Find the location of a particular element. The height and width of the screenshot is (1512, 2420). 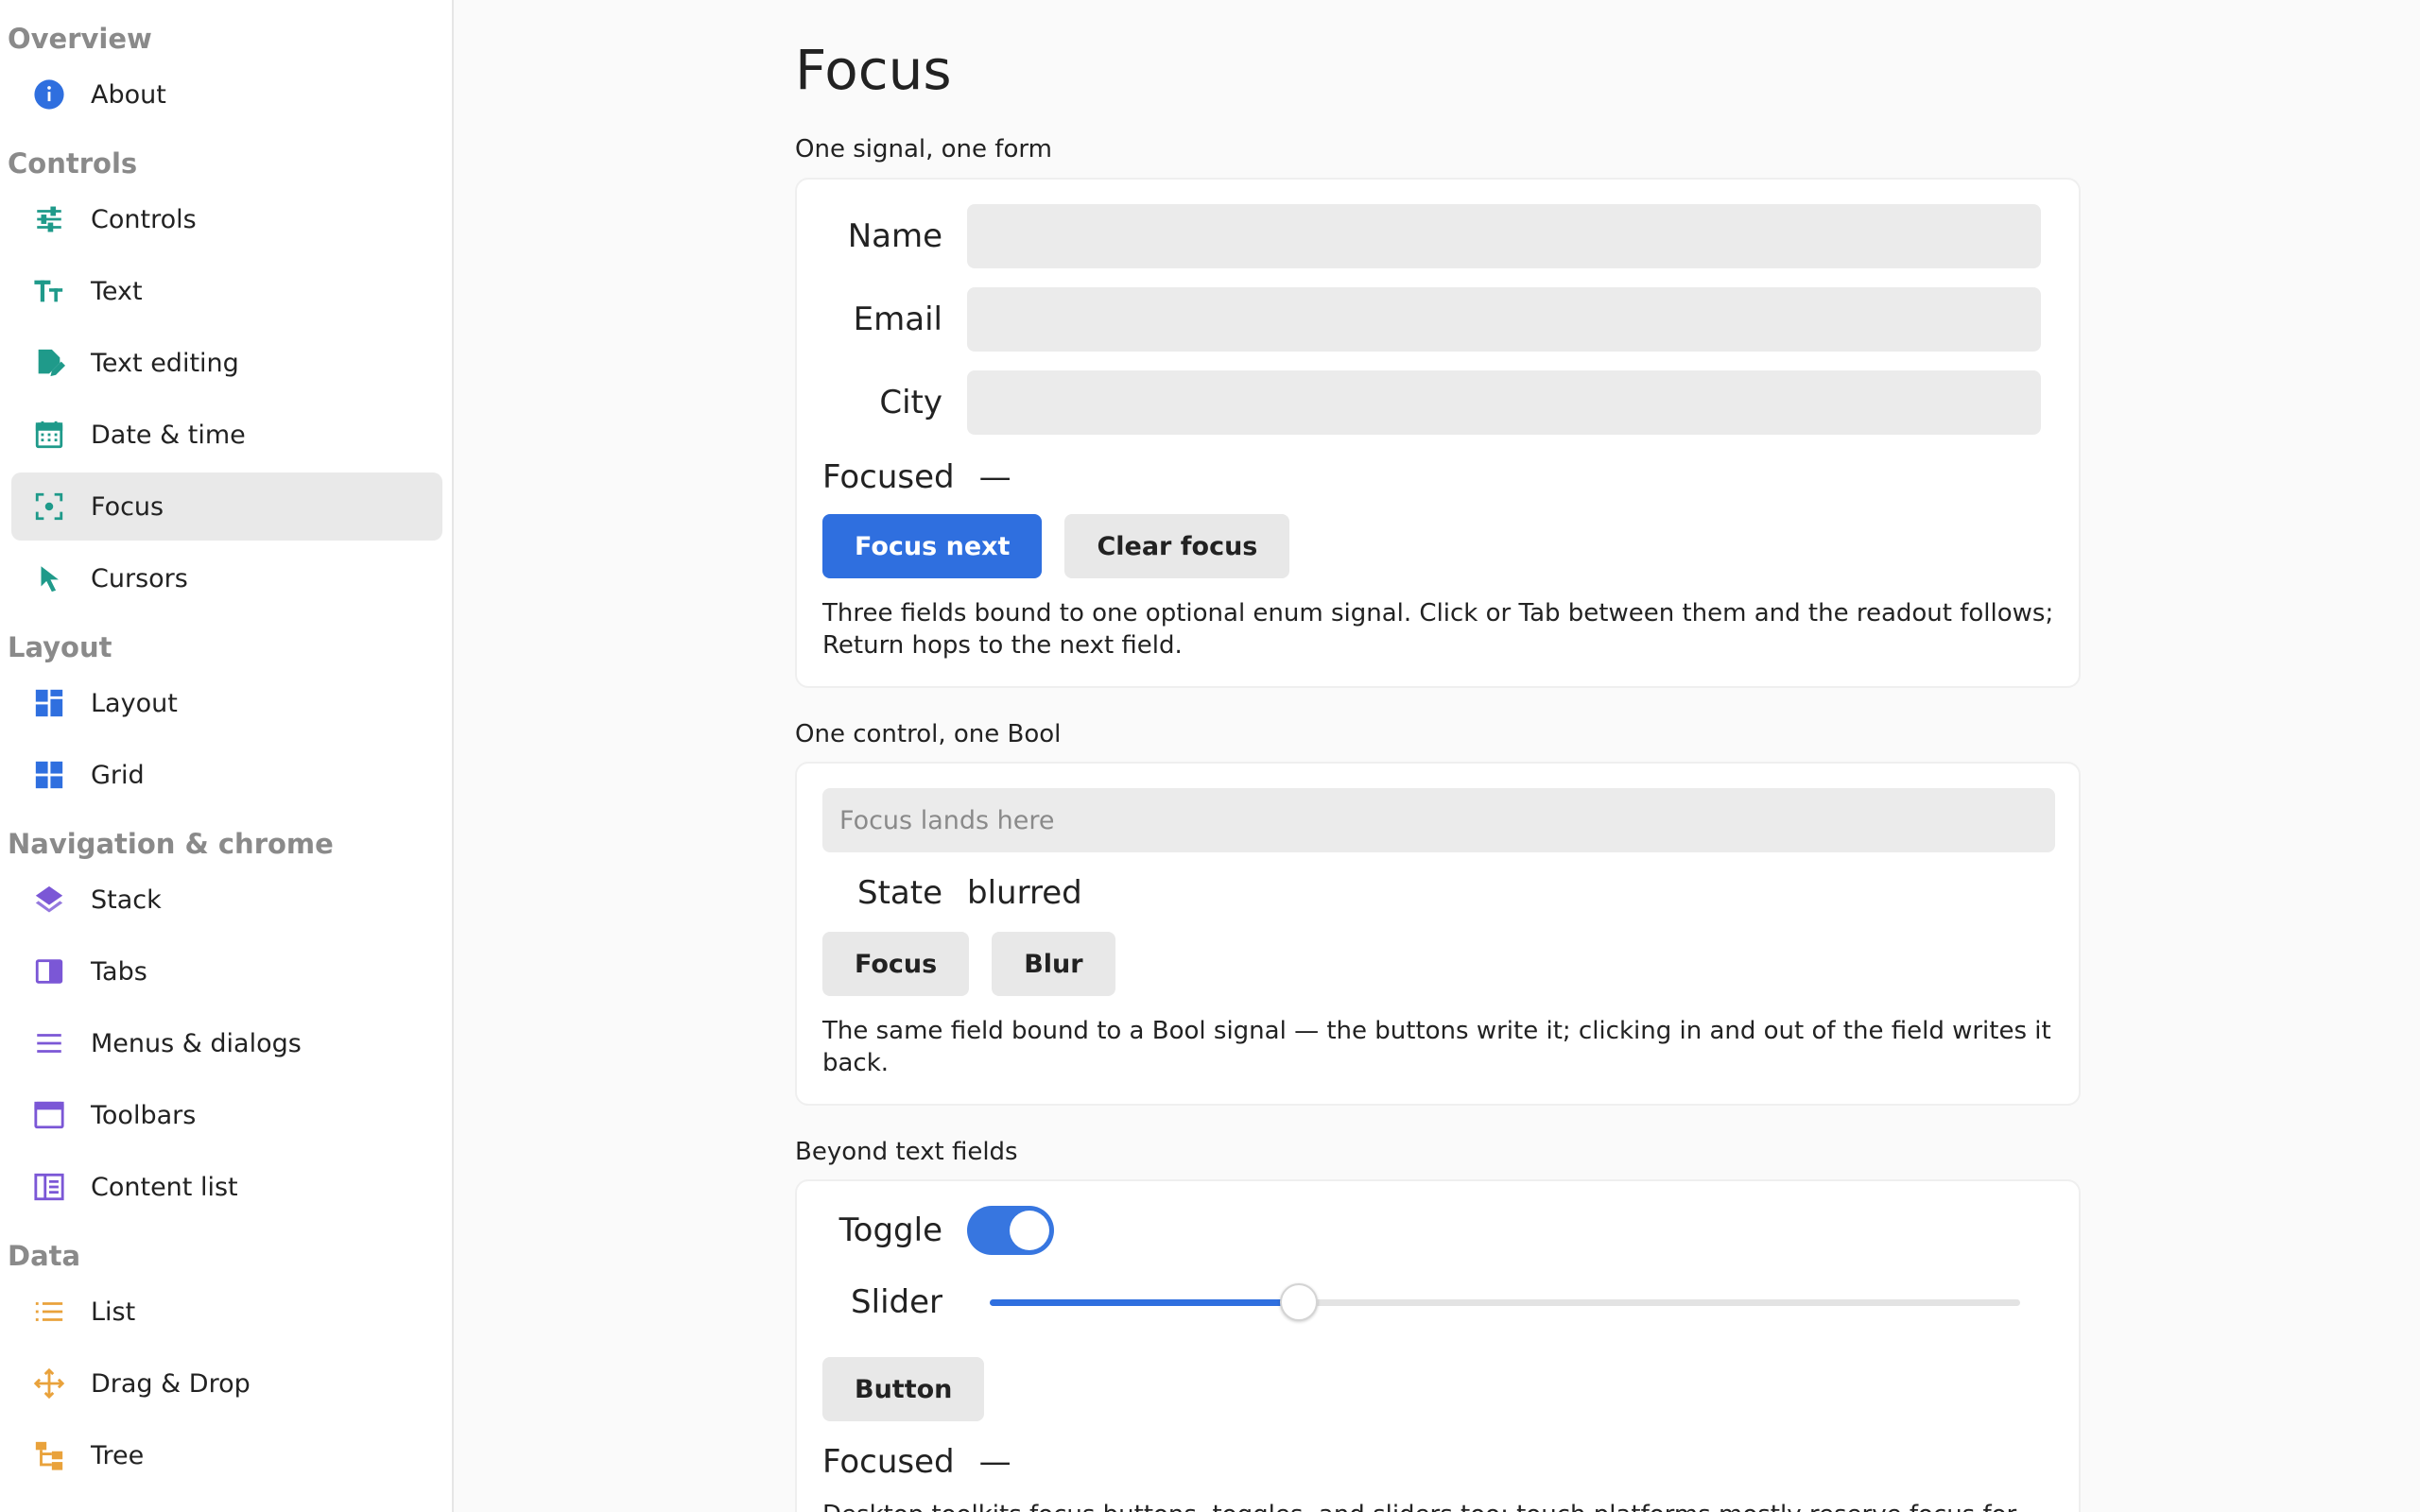

toggle-label: Toggle is located at coordinates (890, 1230).